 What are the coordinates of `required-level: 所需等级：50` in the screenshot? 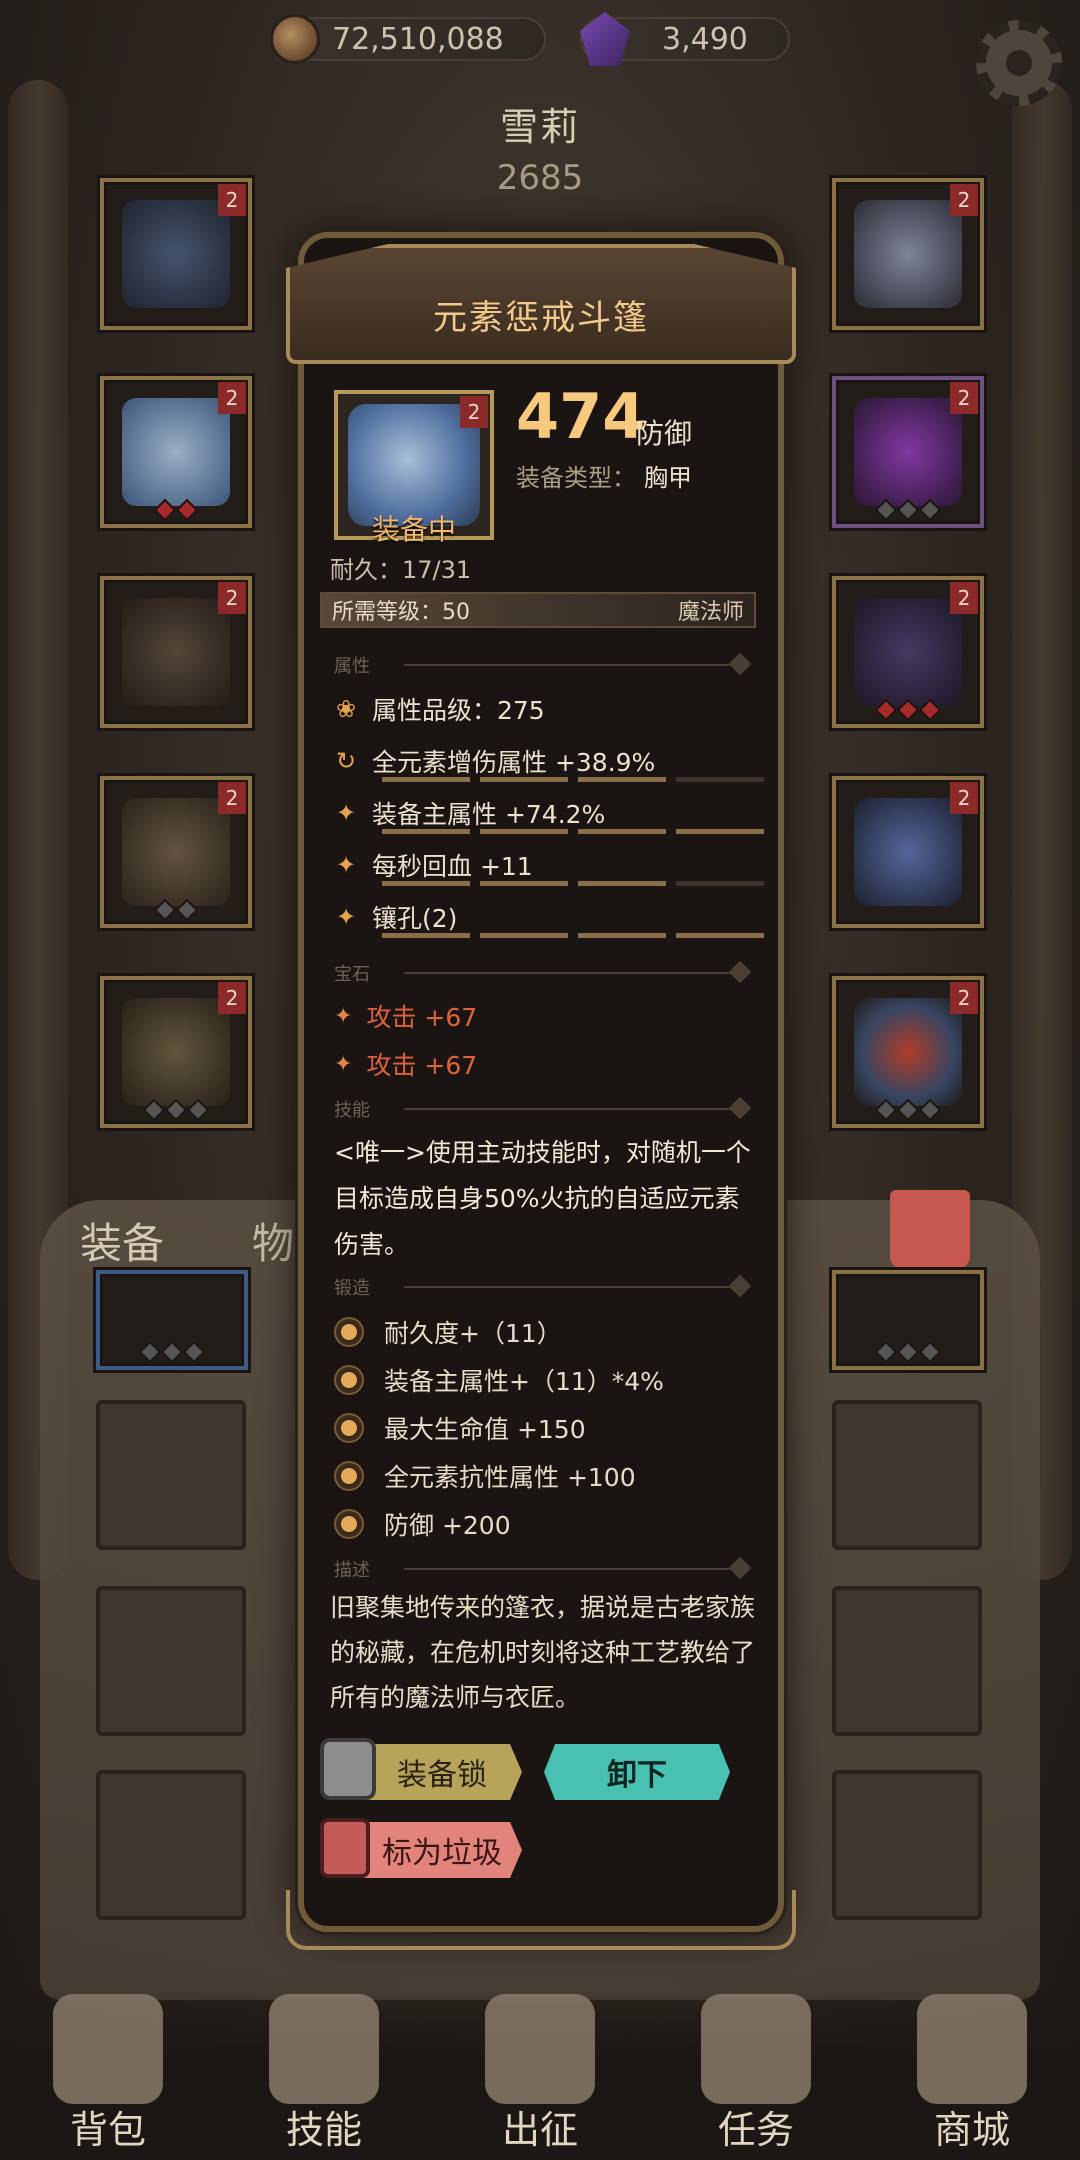 It's located at (401, 612).